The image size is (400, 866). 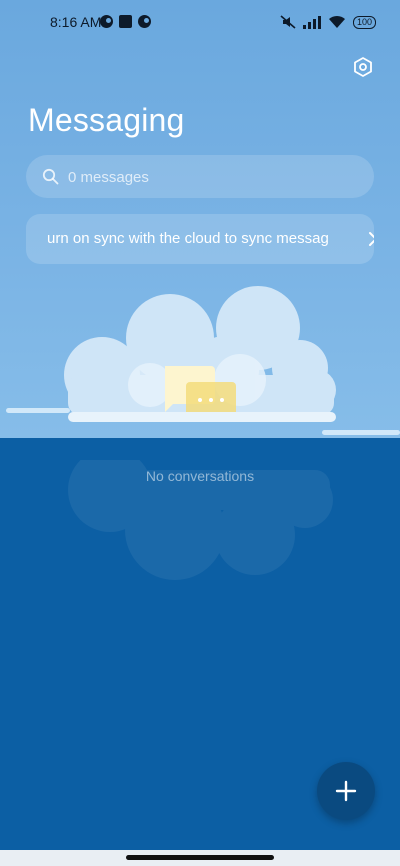 I want to click on status-bar: 8:16 AM 100, so click(x=200, y=22).